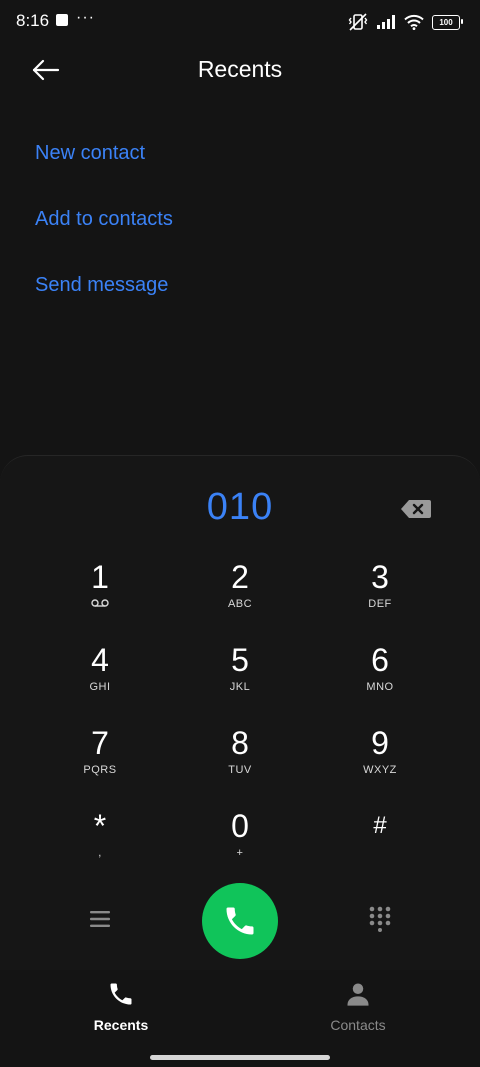 This screenshot has width=480, height=1067. What do you see at coordinates (240, 743) in the screenshot?
I see `key-digit: 8` at bounding box center [240, 743].